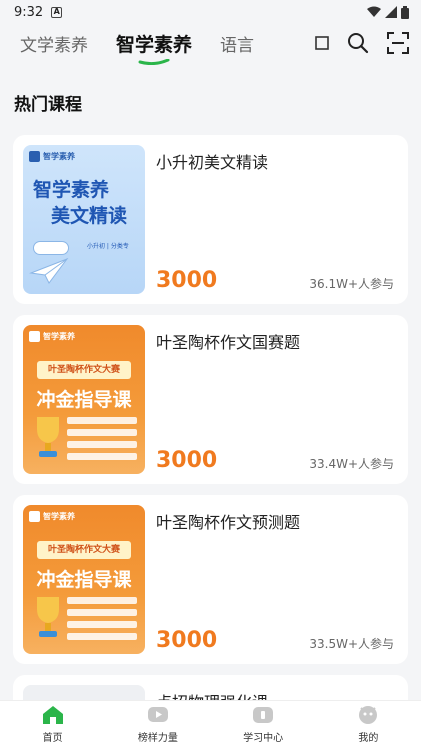  I want to click on tab-literature-label: 文学素养, so click(54, 45).